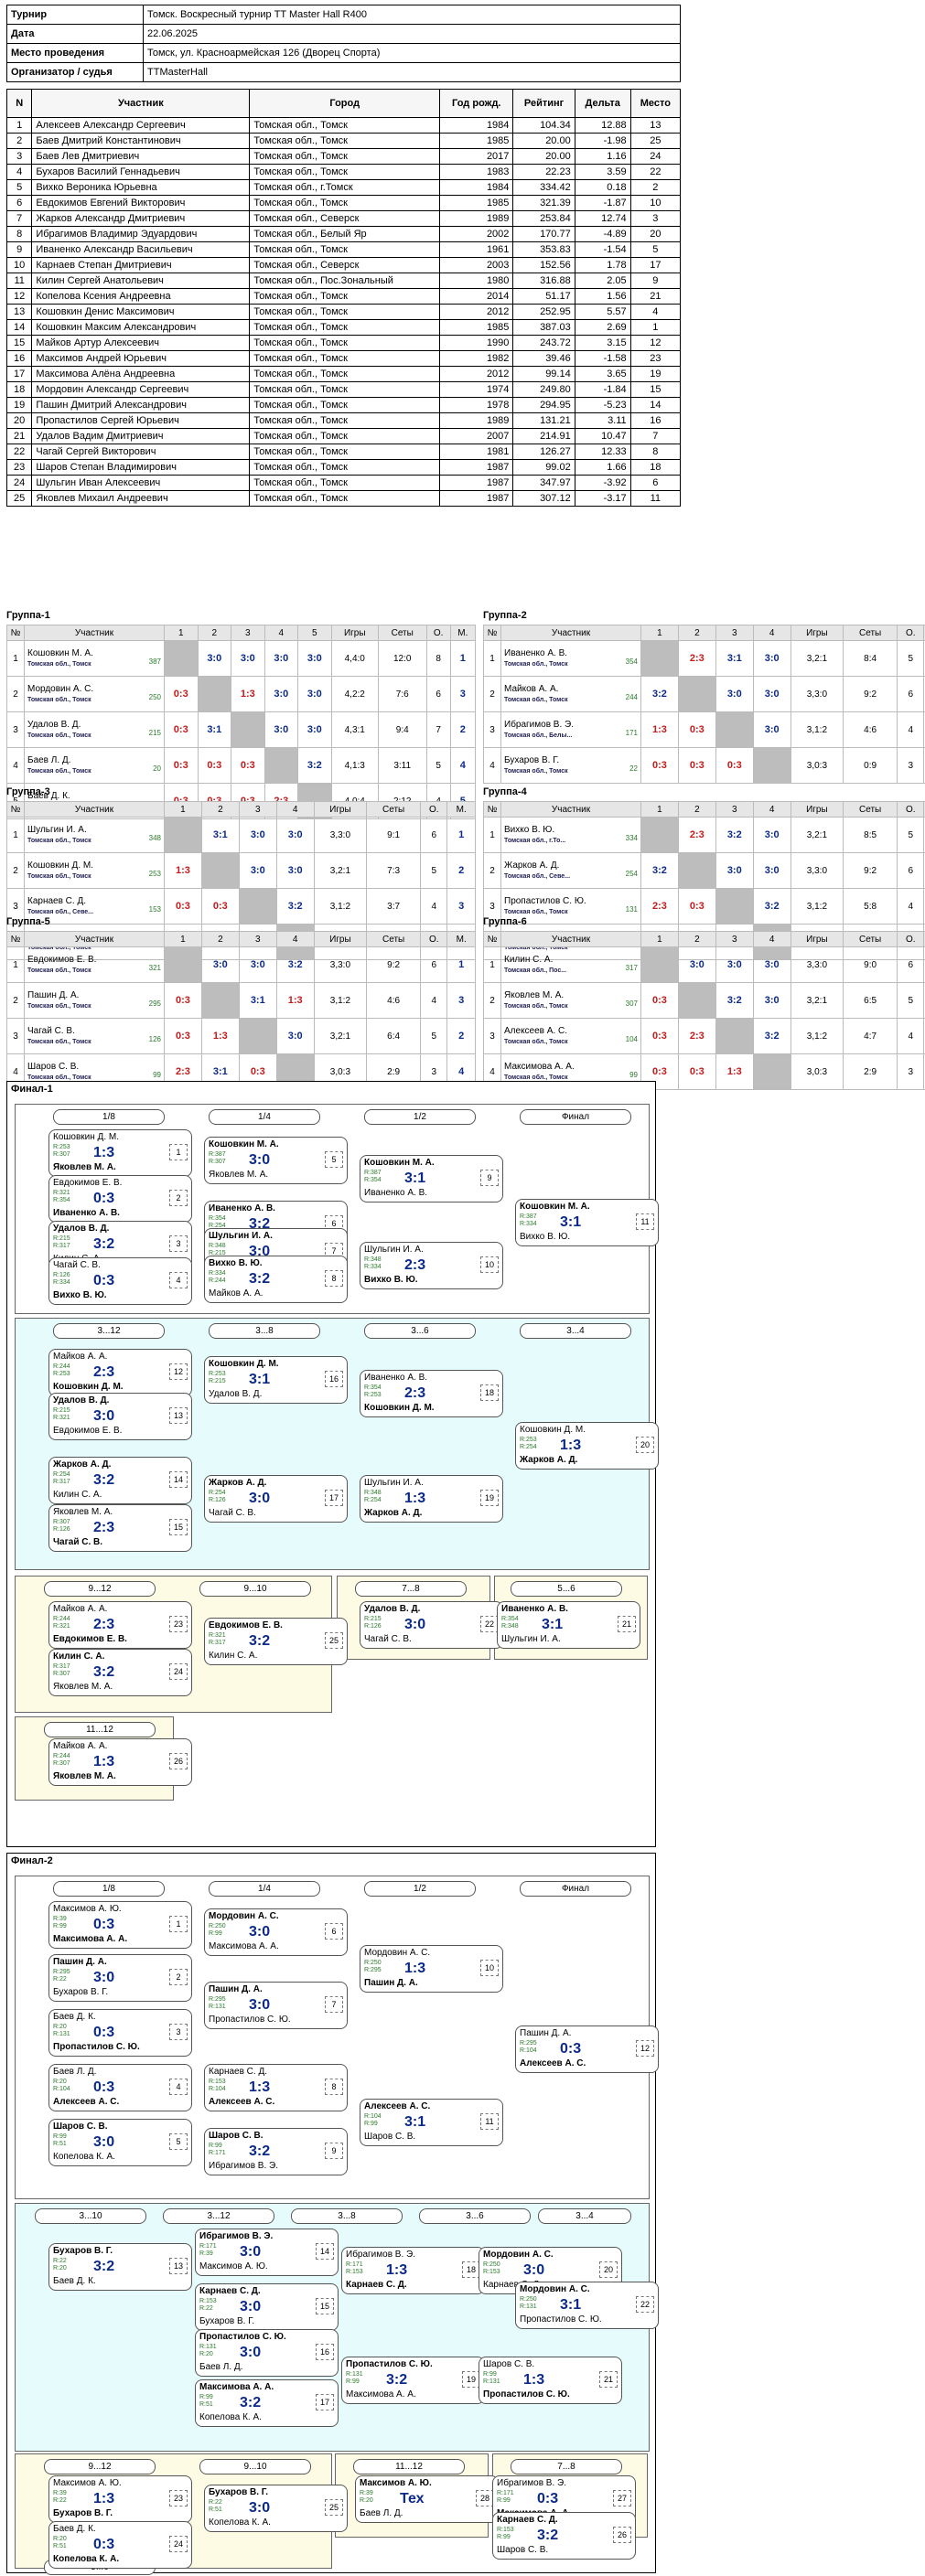 The height and width of the screenshot is (2576, 925). I want to click on player-cell: 19, so click(19, 405).